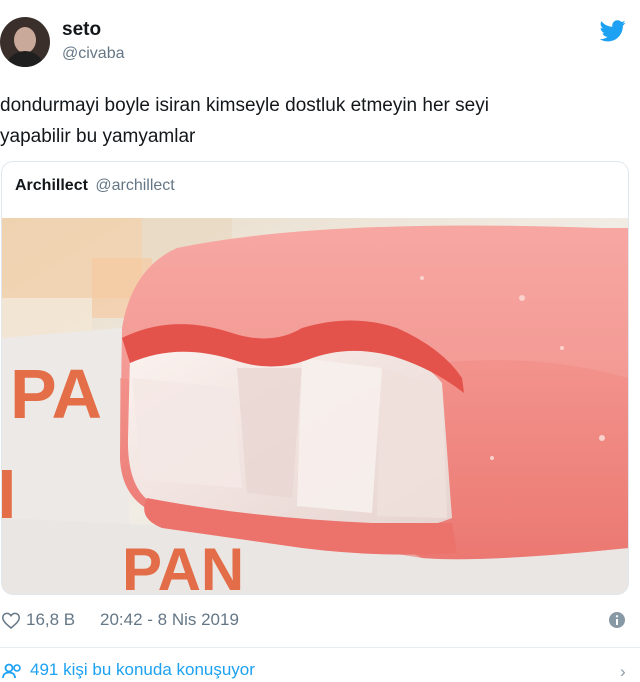 Image resolution: width=640 pixels, height=682 pixels. I want to click on svg-text: PA, so click(56, 394).